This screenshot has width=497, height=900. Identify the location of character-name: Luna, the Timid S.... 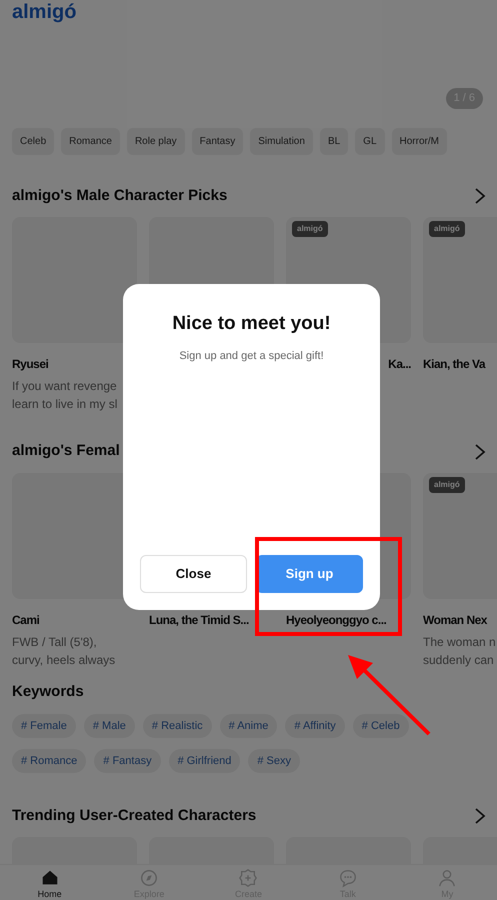
(199, 619).